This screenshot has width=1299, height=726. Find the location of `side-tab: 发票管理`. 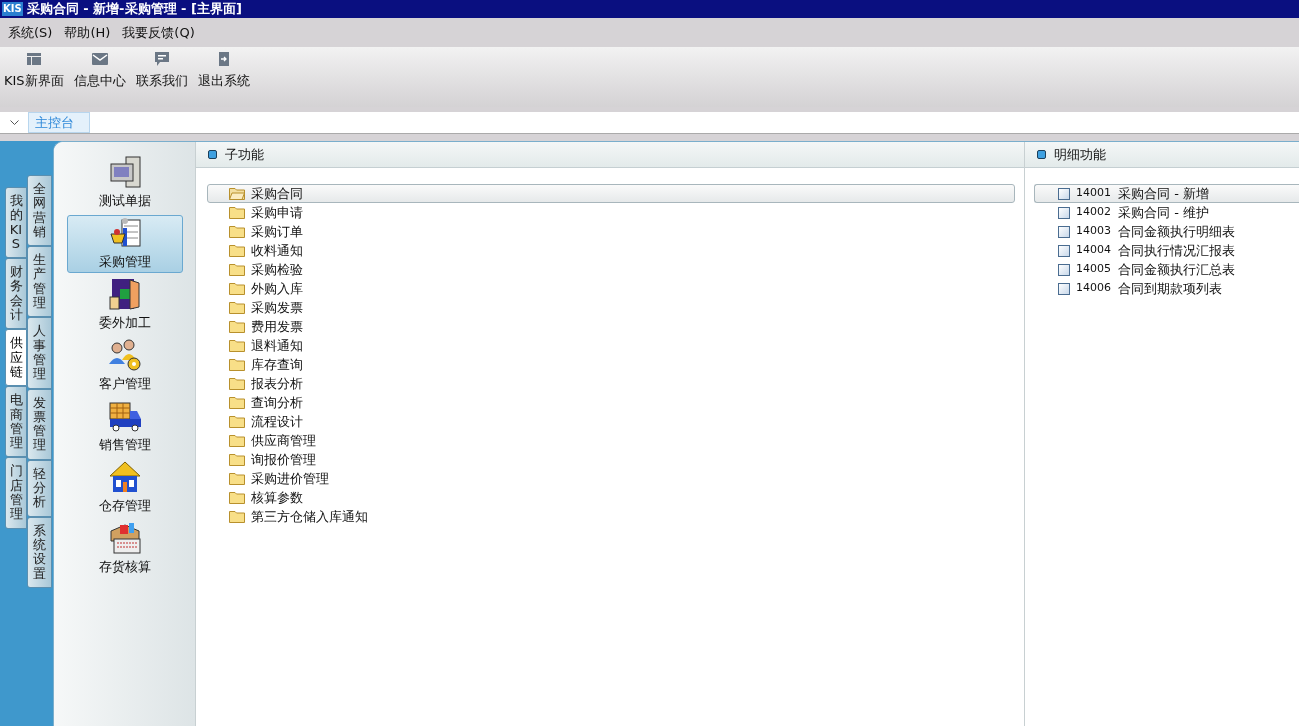

side-tab: 发票管理 is located at coordinates (39, 424).